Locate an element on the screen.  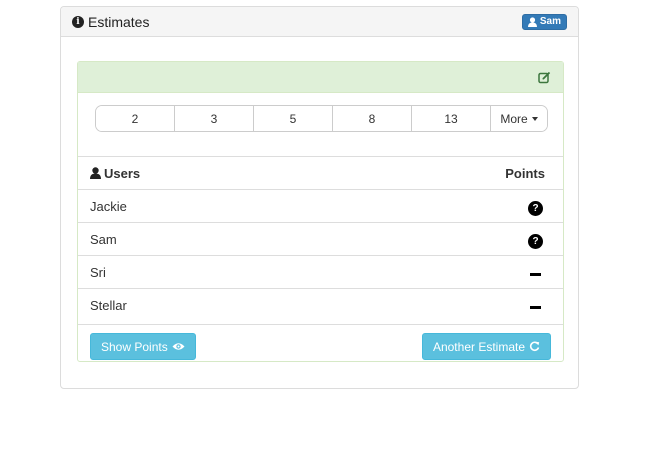
table-row: Sam ? is located at coordinates (320, 238).